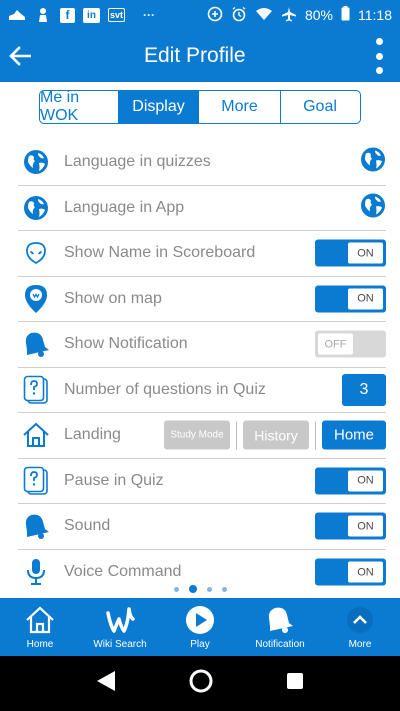 The height and width of the screenshot is (711, 400). What do you see at coordinates (320, 107) in the screenshot?
I see `tab-goal: Goal` at bounding box center [320, 107].